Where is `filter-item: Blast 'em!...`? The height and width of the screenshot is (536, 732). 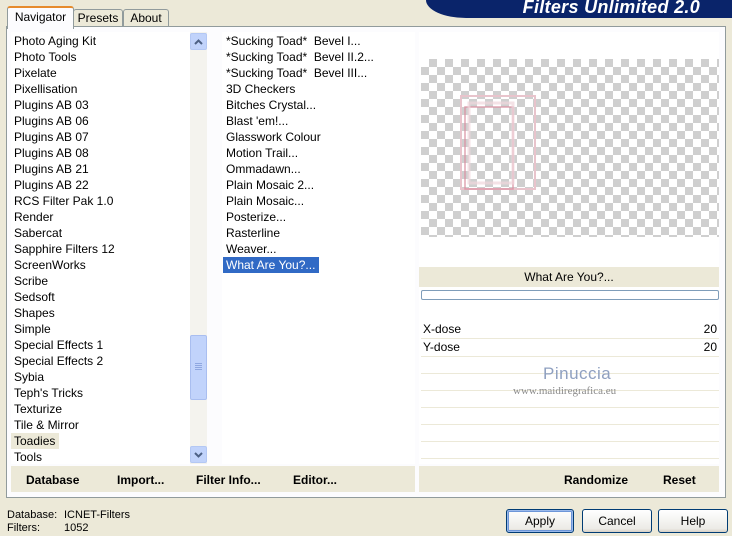
filter-item: Blast 'em!... is located at coordinates (319, 121).